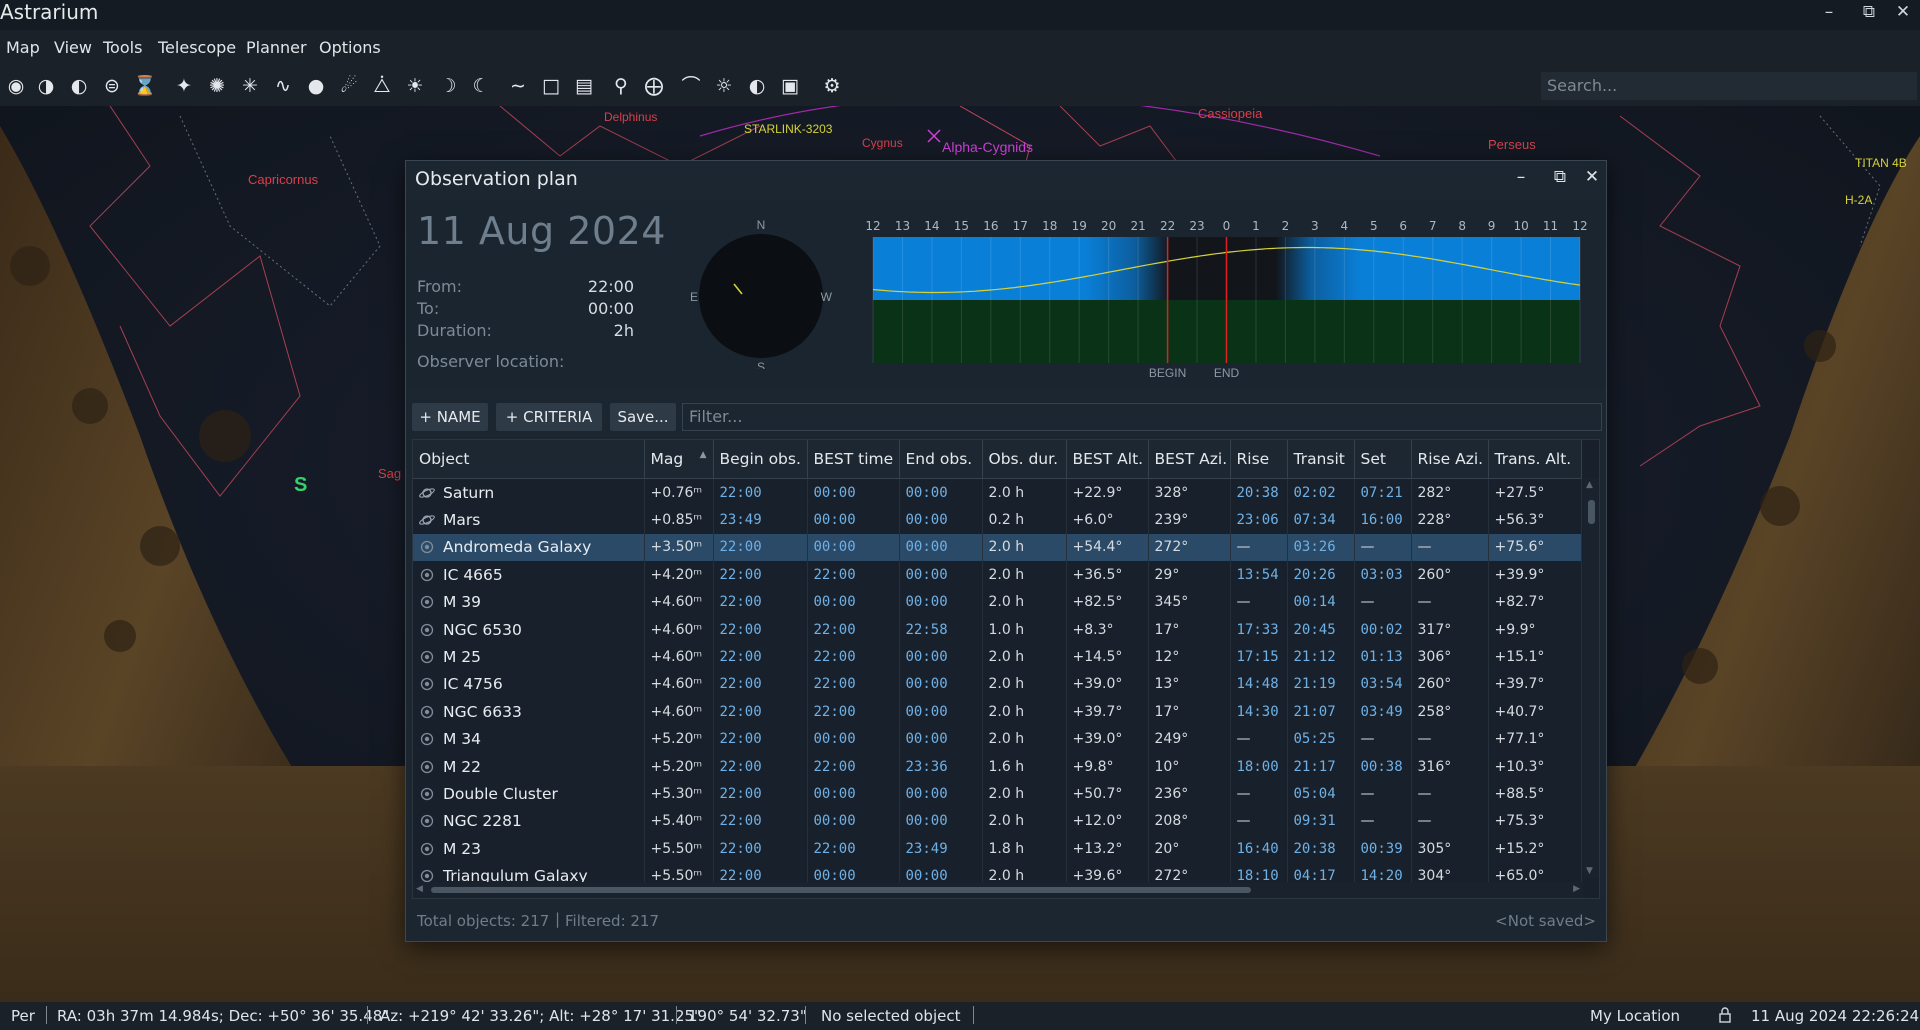  Describe the element at coordinates (1024, 459) in the screenshot. I see `column-header-5: Obs. dur.` at that location.